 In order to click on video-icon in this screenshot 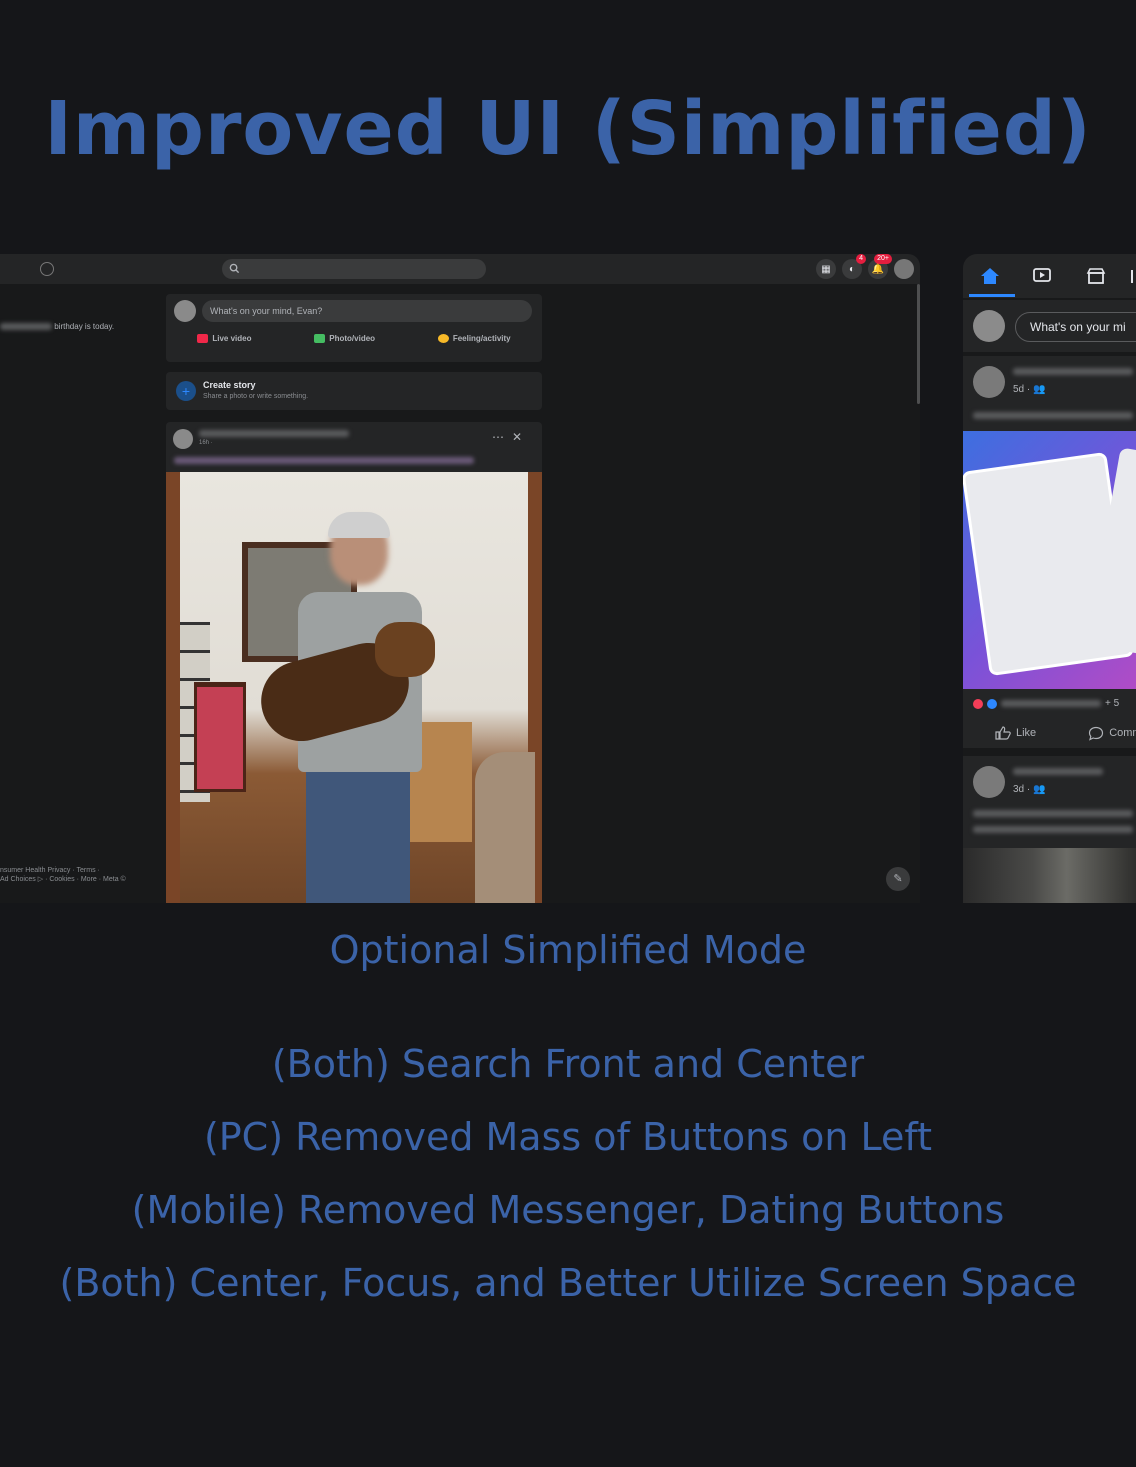, I will do `click(1042, 276)`.